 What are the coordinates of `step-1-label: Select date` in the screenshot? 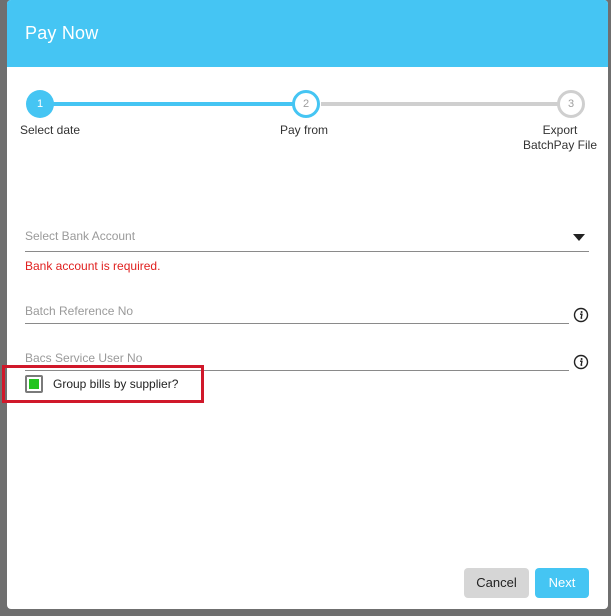 It's located at (50, 130).